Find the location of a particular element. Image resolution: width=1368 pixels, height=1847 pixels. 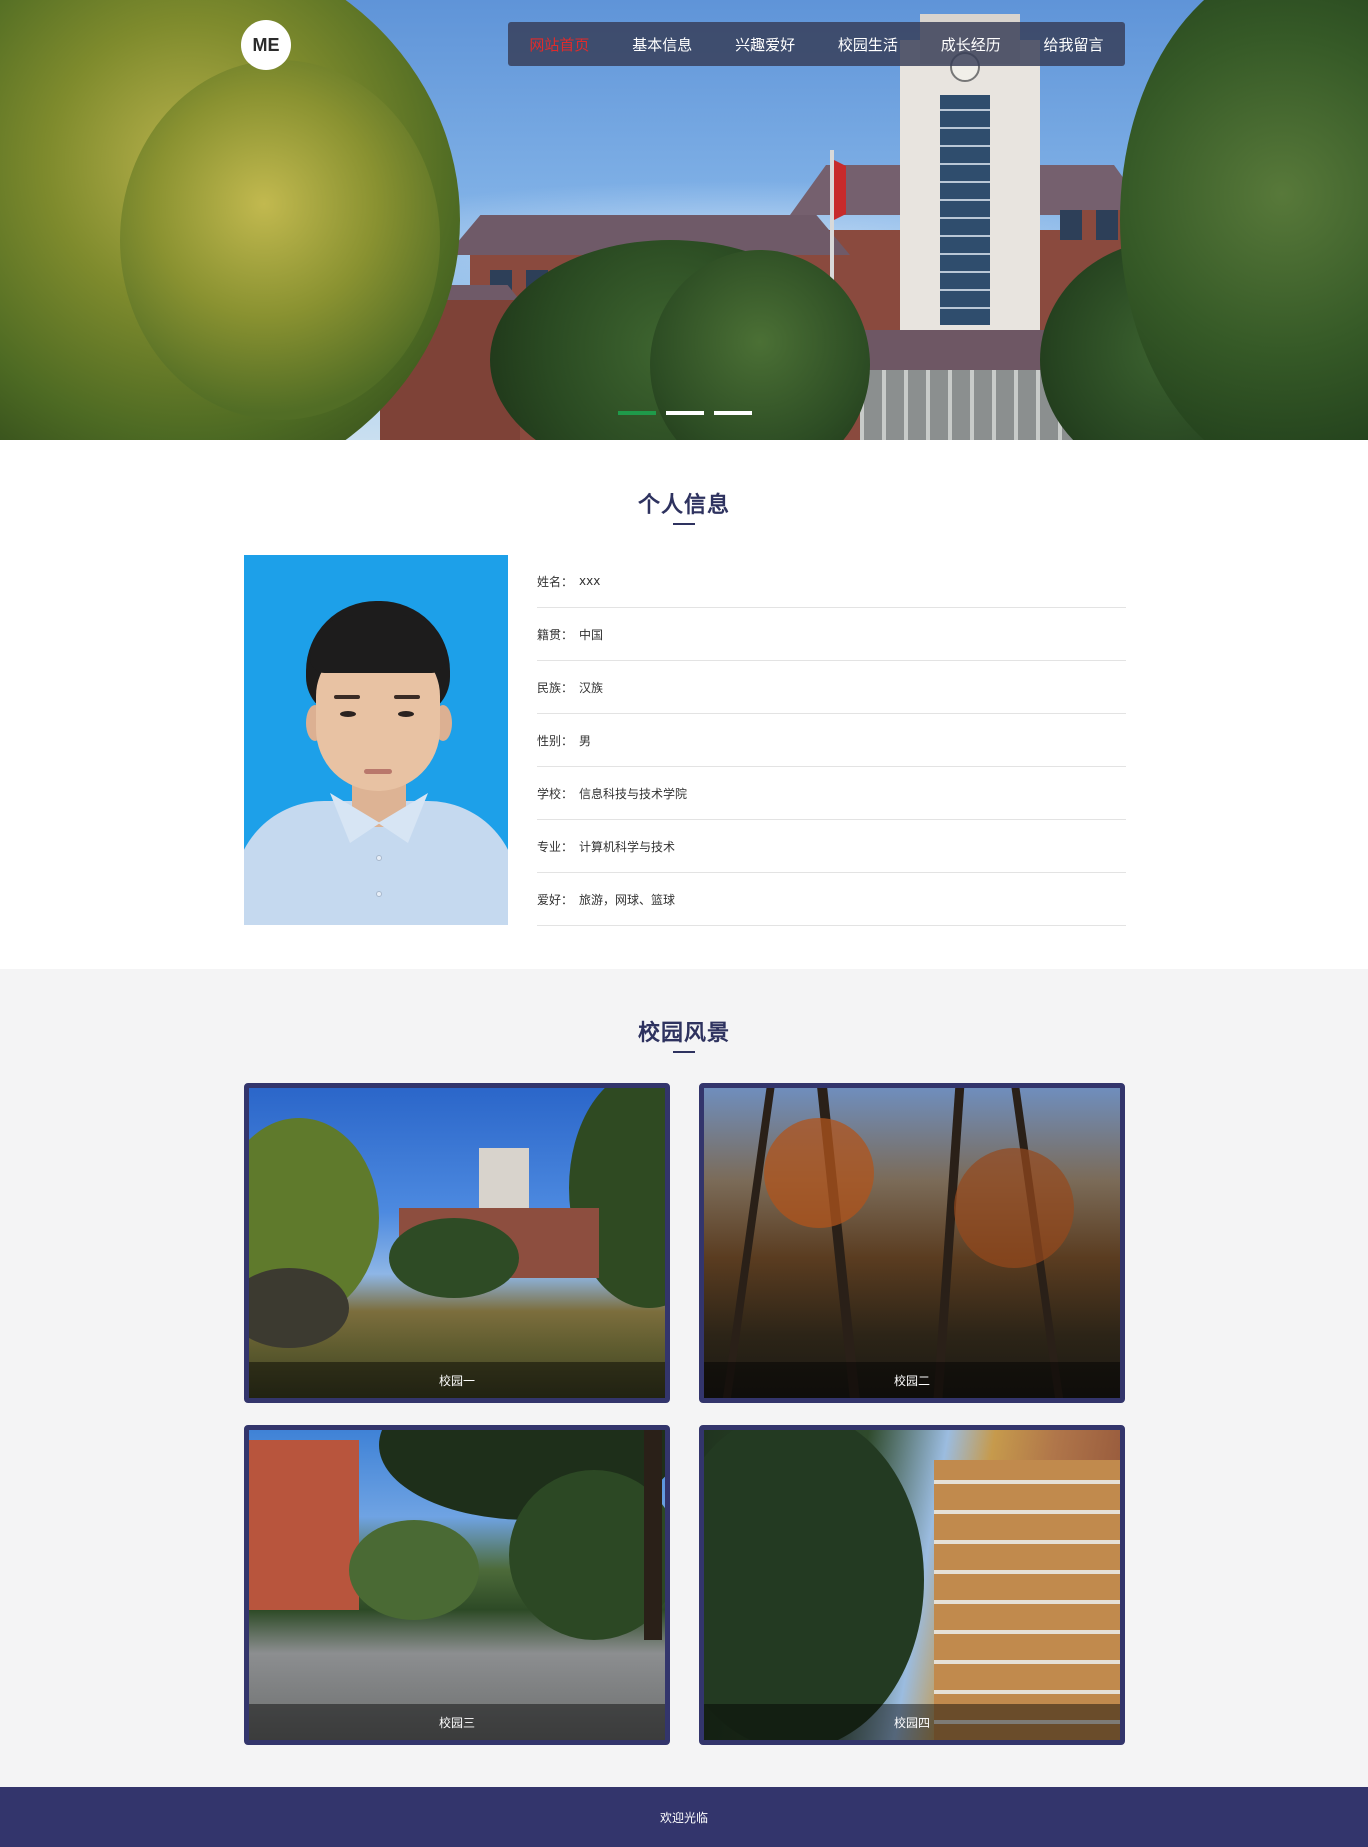

nav-item-home: 网站首页 is located at coordinates (559, 44).